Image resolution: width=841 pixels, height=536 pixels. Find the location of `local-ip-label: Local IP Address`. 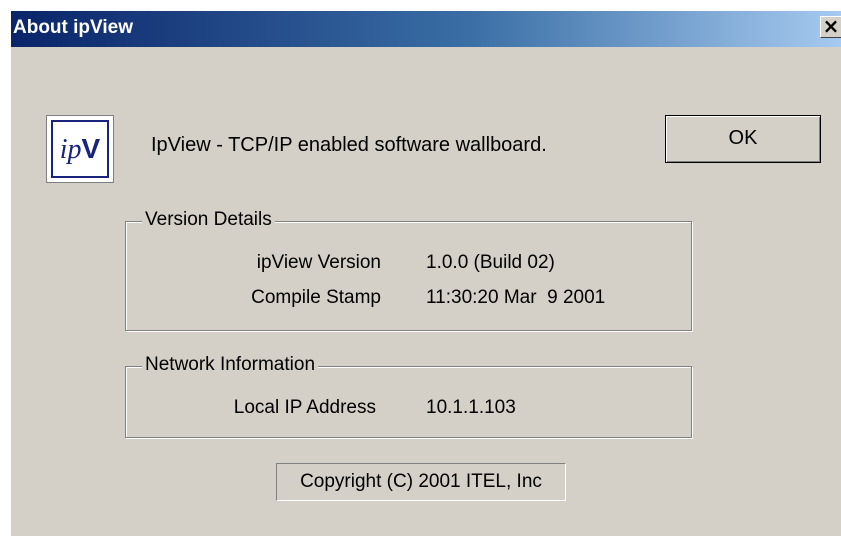

local-ip-label: Local IP Address is located at coordinates (304, 407).